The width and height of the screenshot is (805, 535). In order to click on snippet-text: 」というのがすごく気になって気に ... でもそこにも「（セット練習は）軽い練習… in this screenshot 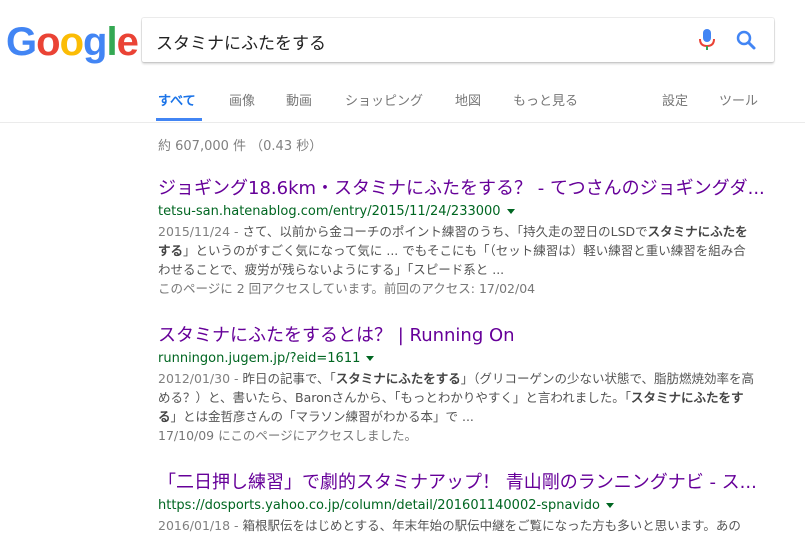, I will do `click(452, 260)`.